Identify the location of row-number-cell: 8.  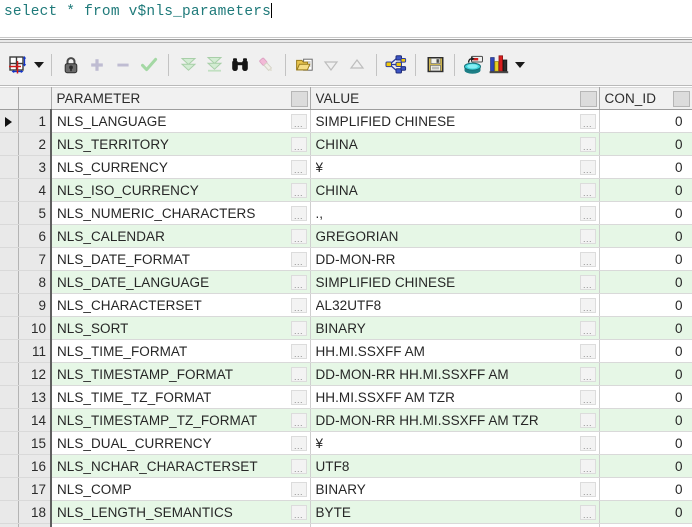
(35, 282).